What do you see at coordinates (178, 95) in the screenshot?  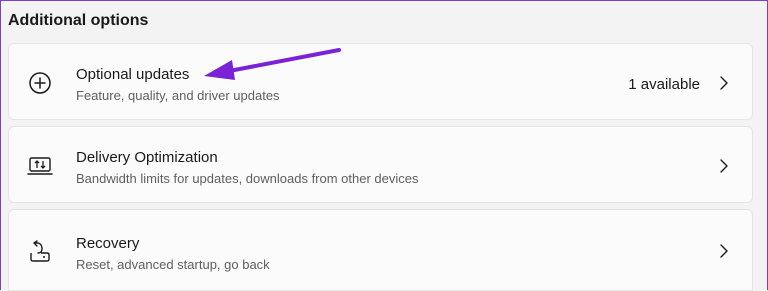 I see `option-subtitle: Feature, quality, and driver updates` at bounding box center [178, 95].